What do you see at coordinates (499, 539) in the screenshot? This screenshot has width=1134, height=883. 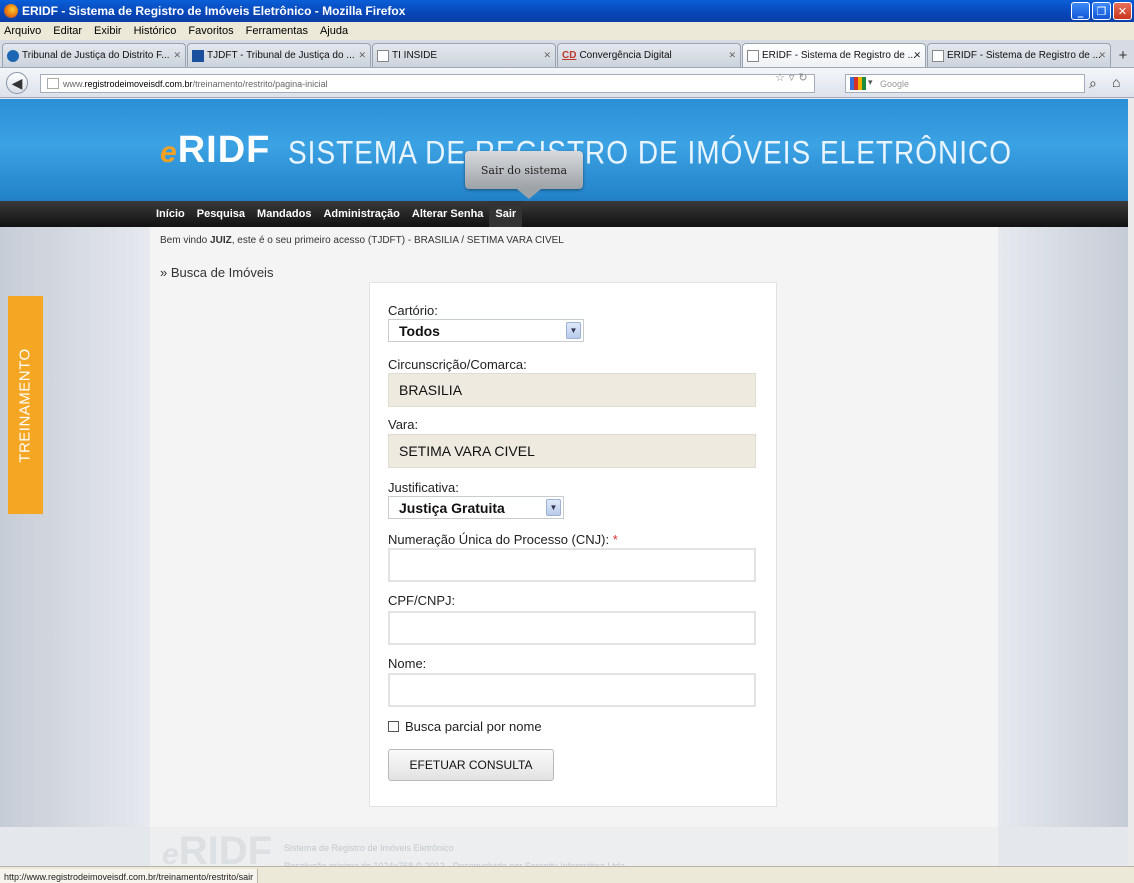 I see `cnj-label-text: Numeração Única do Processo (CNJ):` at bounding box center [499, 539].